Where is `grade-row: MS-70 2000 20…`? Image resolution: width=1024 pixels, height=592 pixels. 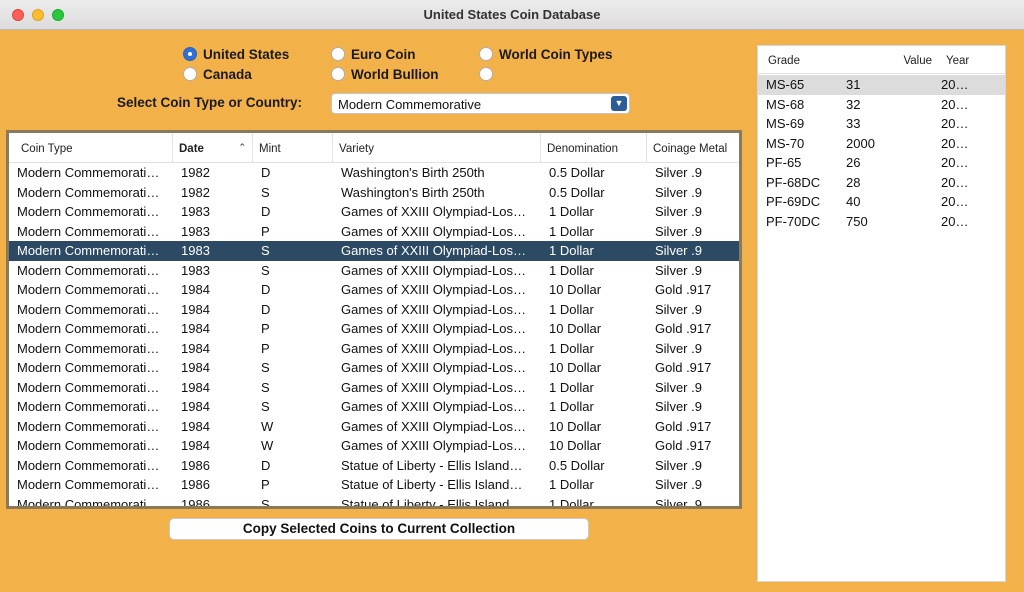 grade-row: MS-70 2000 20… is located at coordinates (881, 144).